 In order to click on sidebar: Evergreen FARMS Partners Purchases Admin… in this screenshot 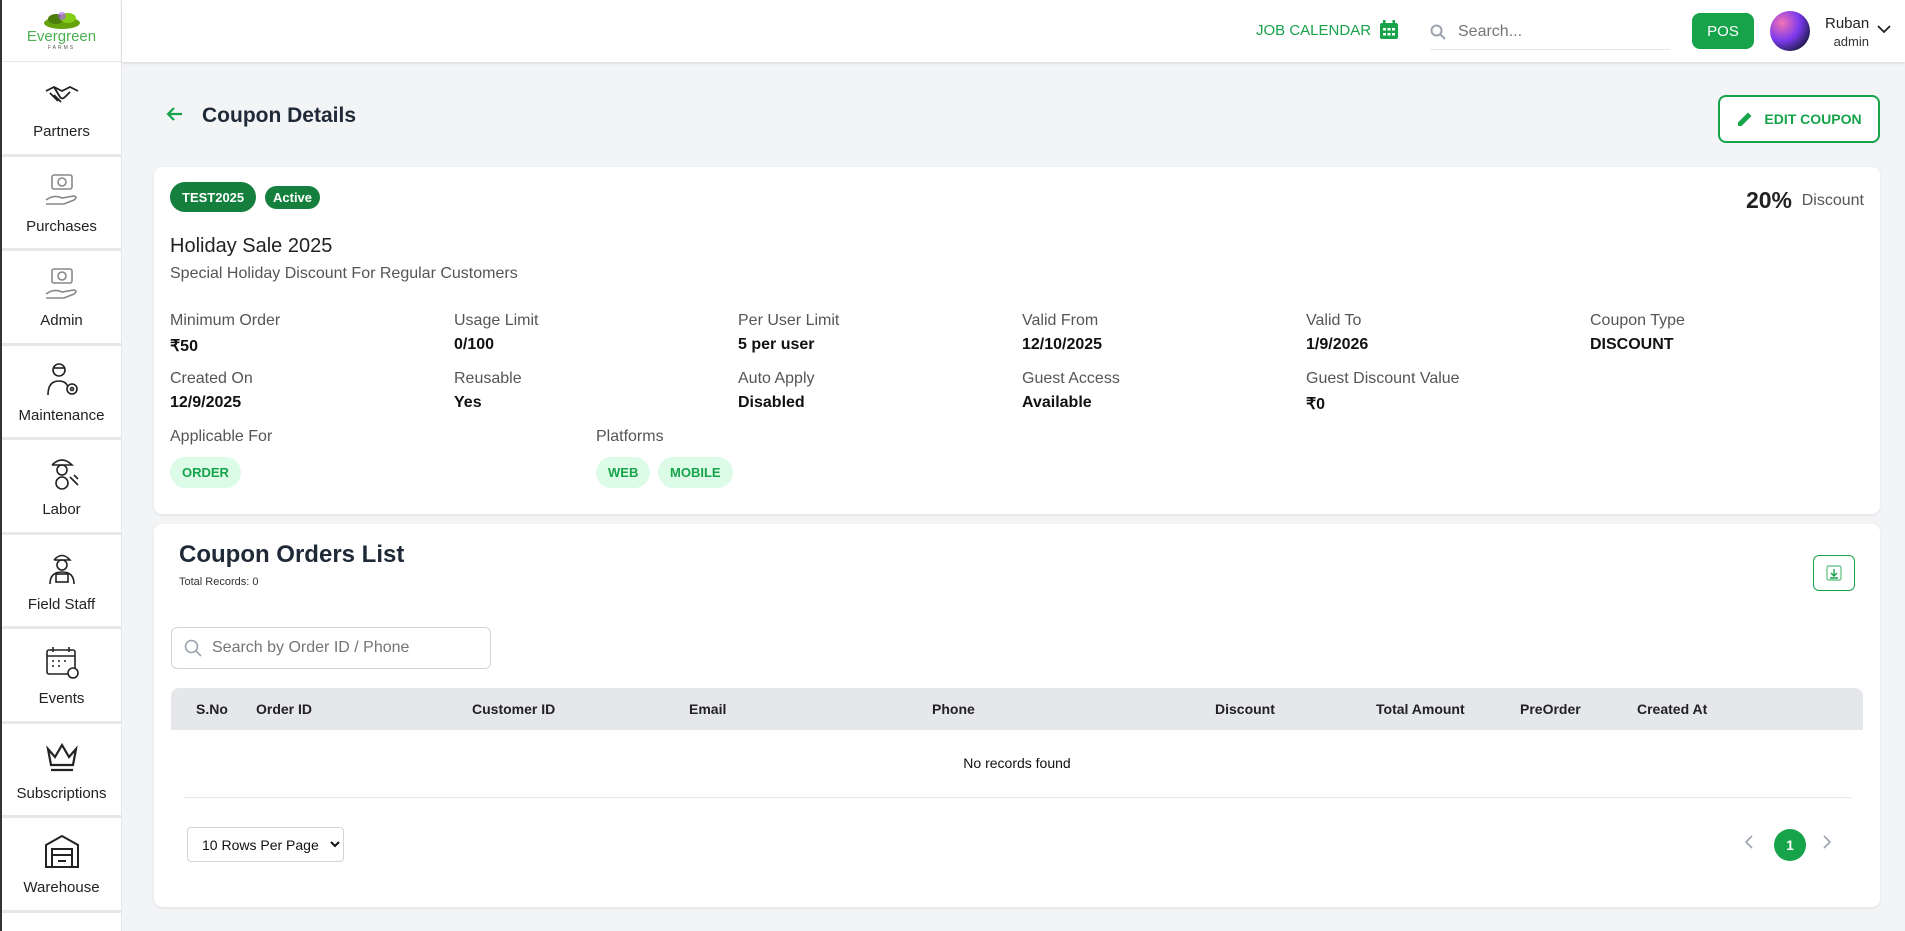, I will do `click(61, 465)`.